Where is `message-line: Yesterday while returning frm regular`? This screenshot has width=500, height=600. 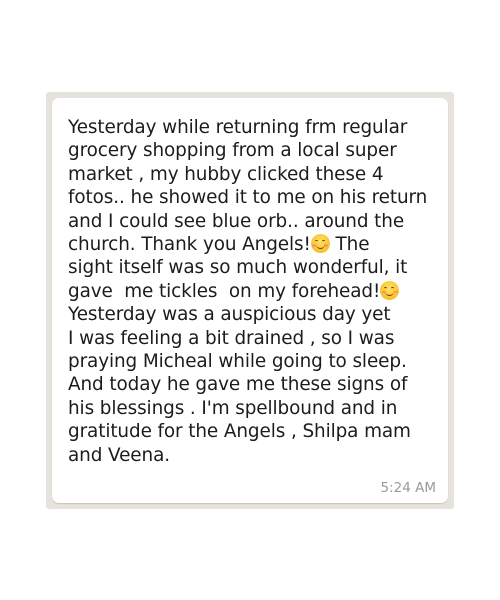
message-line: Yesterday while returning frm regular is located at coordinates (238, 127).